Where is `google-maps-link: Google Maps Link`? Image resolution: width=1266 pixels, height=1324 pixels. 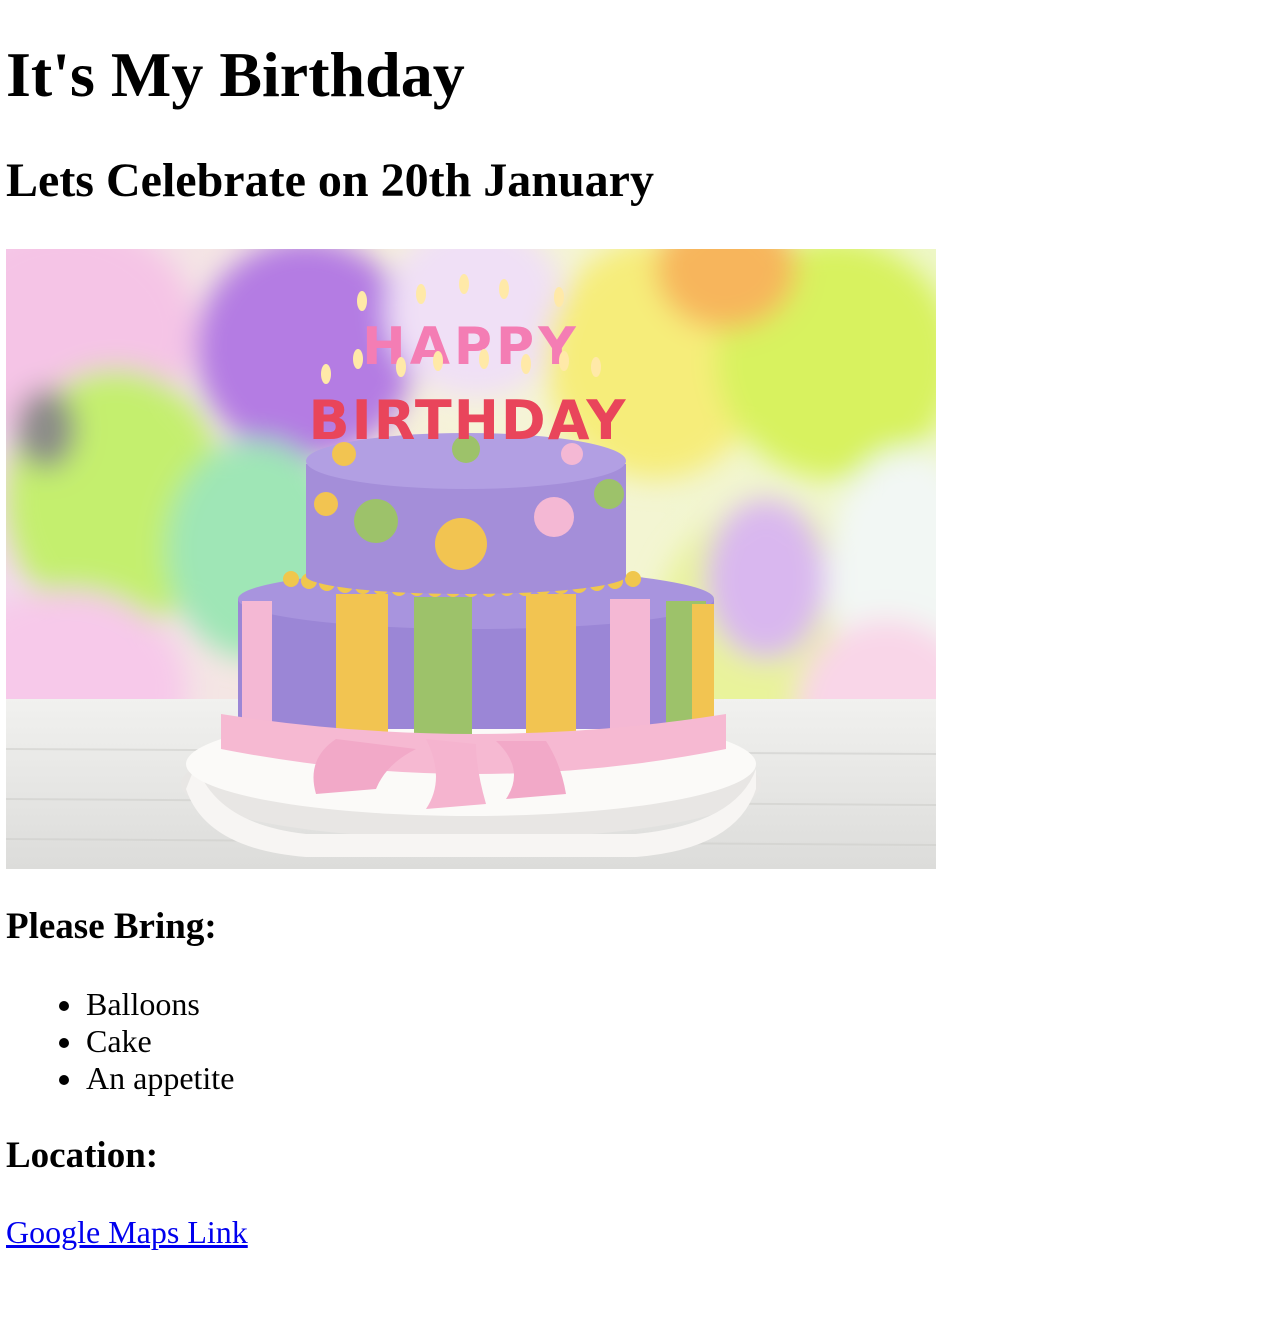 google-maps-link: Google Maps Link is located at coordinates (127, 1232).